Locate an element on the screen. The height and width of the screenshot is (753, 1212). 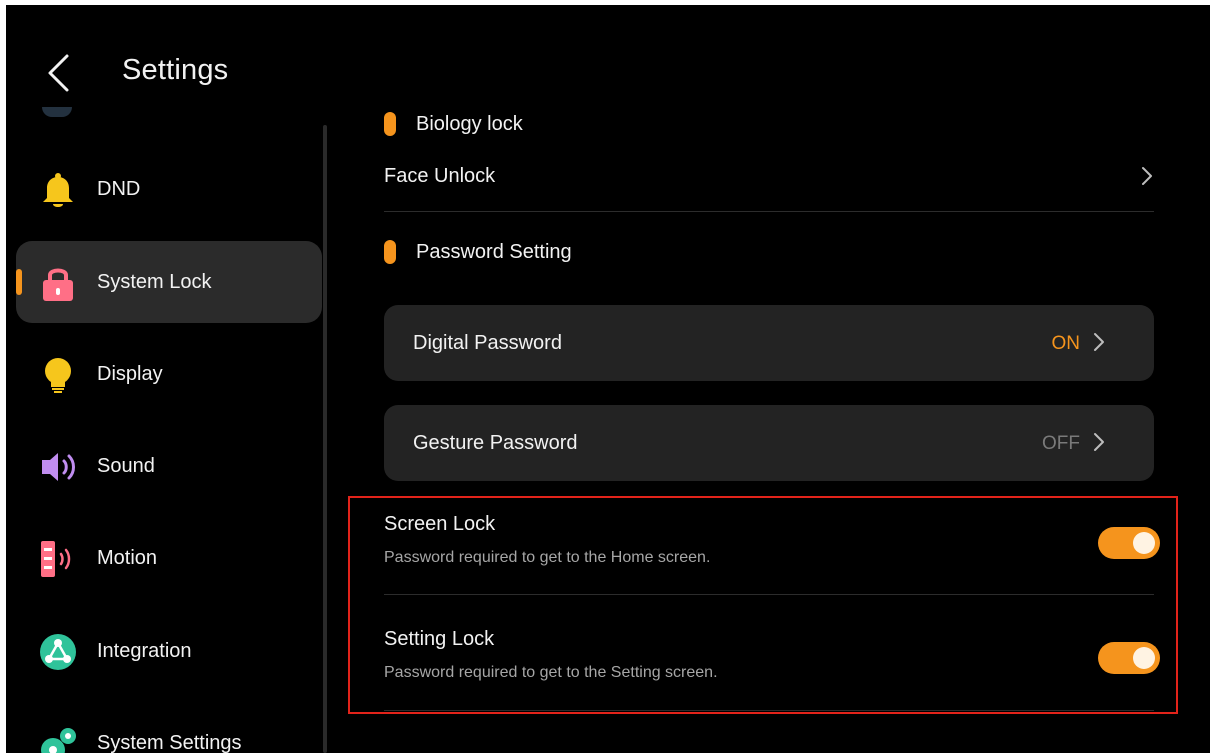
section-title-password-setting: Password Setting is located at coordinates (494, 252).